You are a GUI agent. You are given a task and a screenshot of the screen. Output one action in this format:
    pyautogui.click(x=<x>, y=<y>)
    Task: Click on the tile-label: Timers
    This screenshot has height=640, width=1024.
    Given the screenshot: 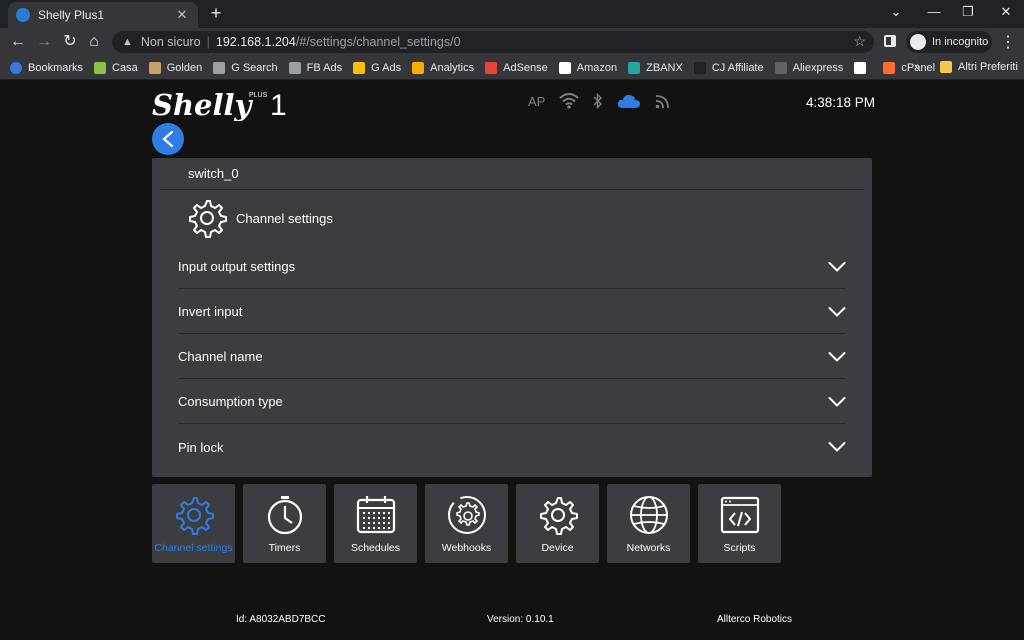 What is the action you would take?
    pyautogui.click(x=284, y=548)
    